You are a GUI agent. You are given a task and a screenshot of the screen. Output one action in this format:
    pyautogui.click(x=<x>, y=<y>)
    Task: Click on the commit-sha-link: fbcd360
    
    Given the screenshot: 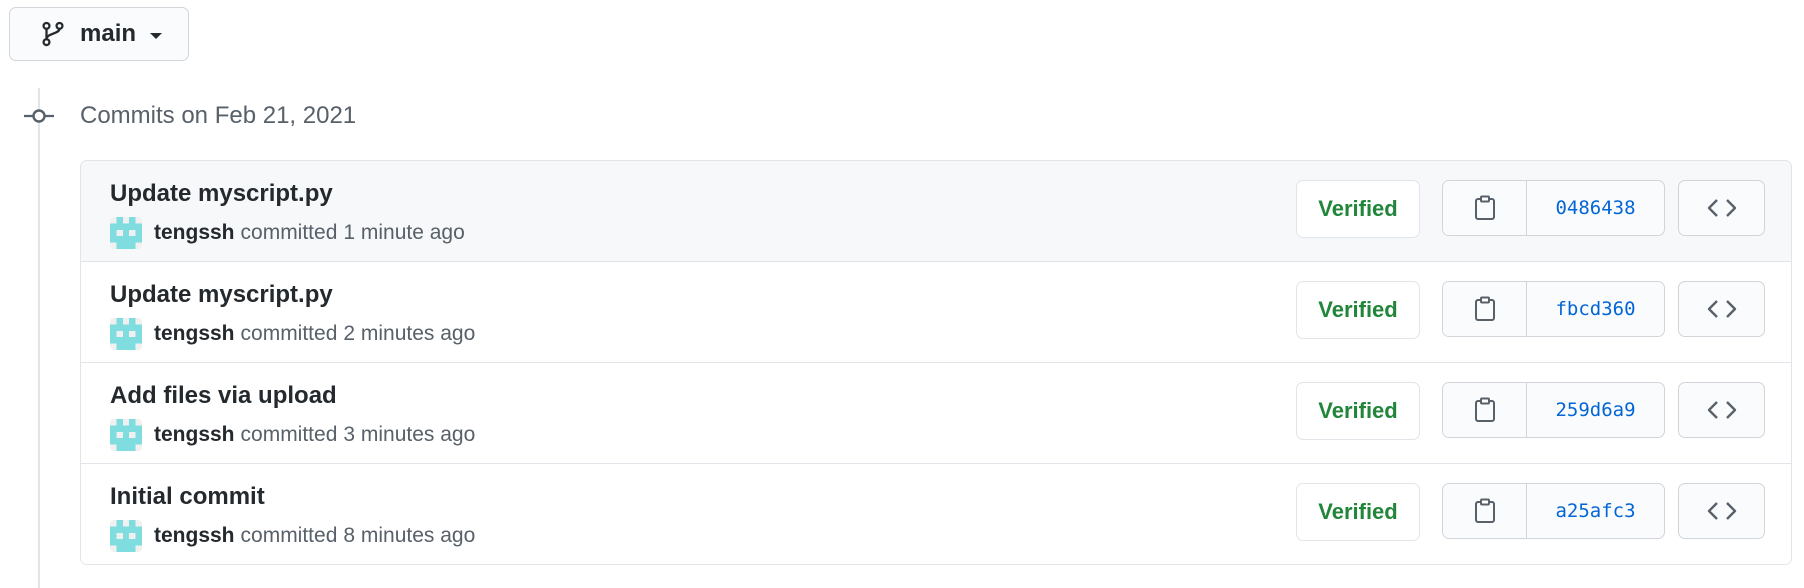 What is the action you would take?
    pyautogui.click(x=1595, y=309)
    